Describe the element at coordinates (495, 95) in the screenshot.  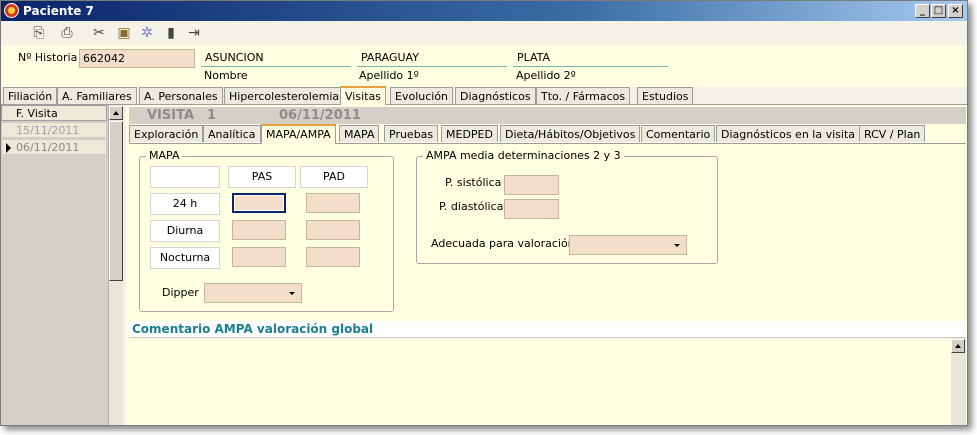
I see `tab-diagnosticos: Diagnósticos` at that location.